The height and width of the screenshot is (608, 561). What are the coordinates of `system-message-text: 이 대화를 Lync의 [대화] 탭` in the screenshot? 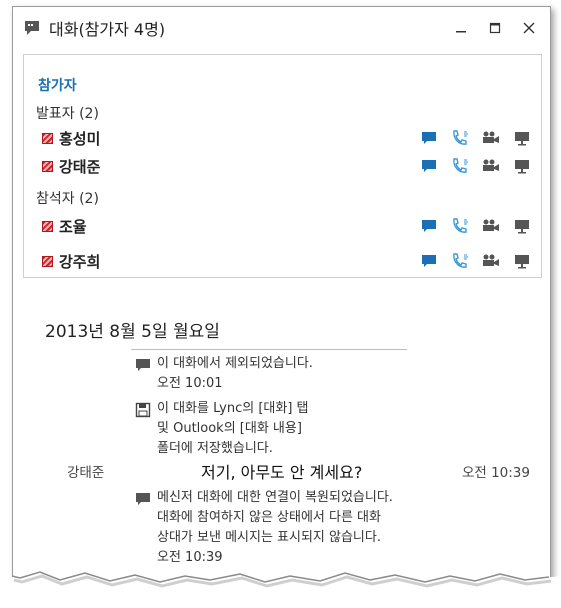 It's located at (233, 408).